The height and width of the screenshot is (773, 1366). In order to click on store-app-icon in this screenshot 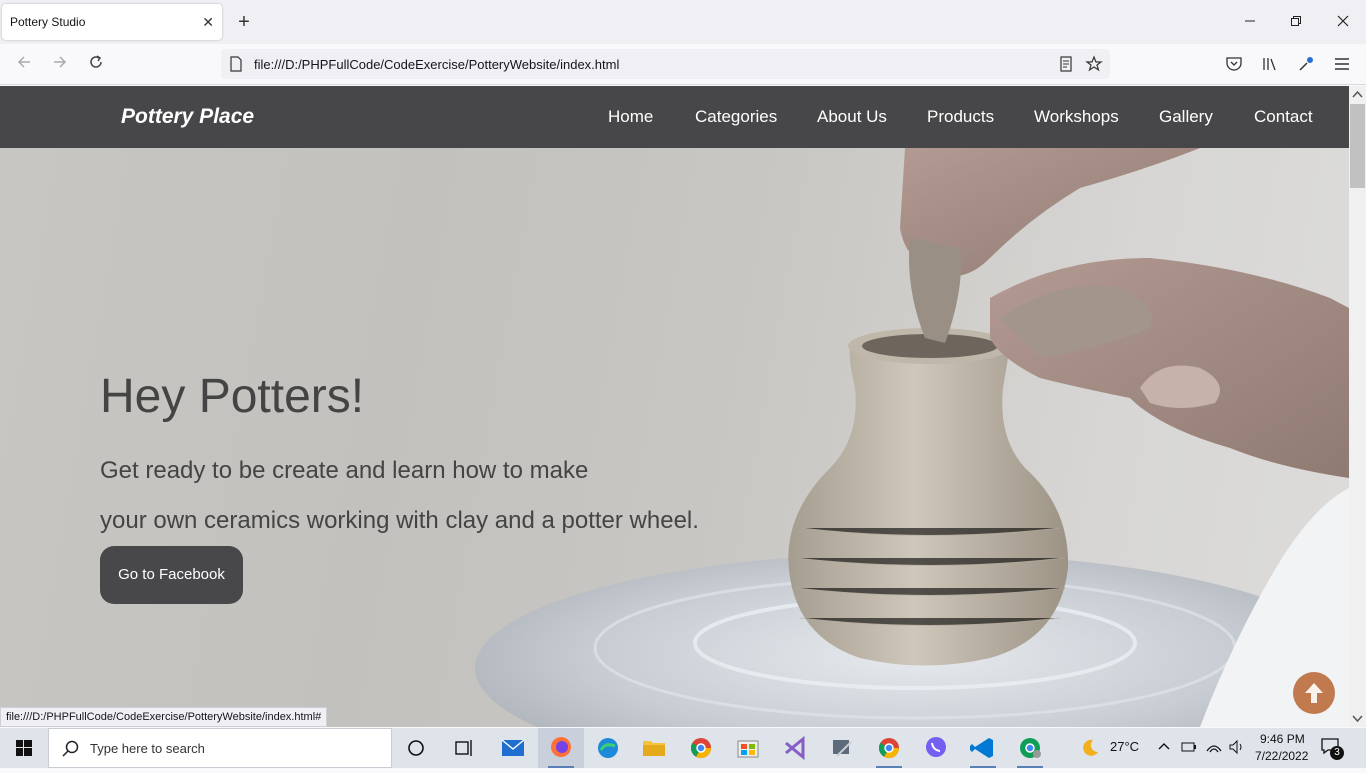, I will do `click(748, 748)`.